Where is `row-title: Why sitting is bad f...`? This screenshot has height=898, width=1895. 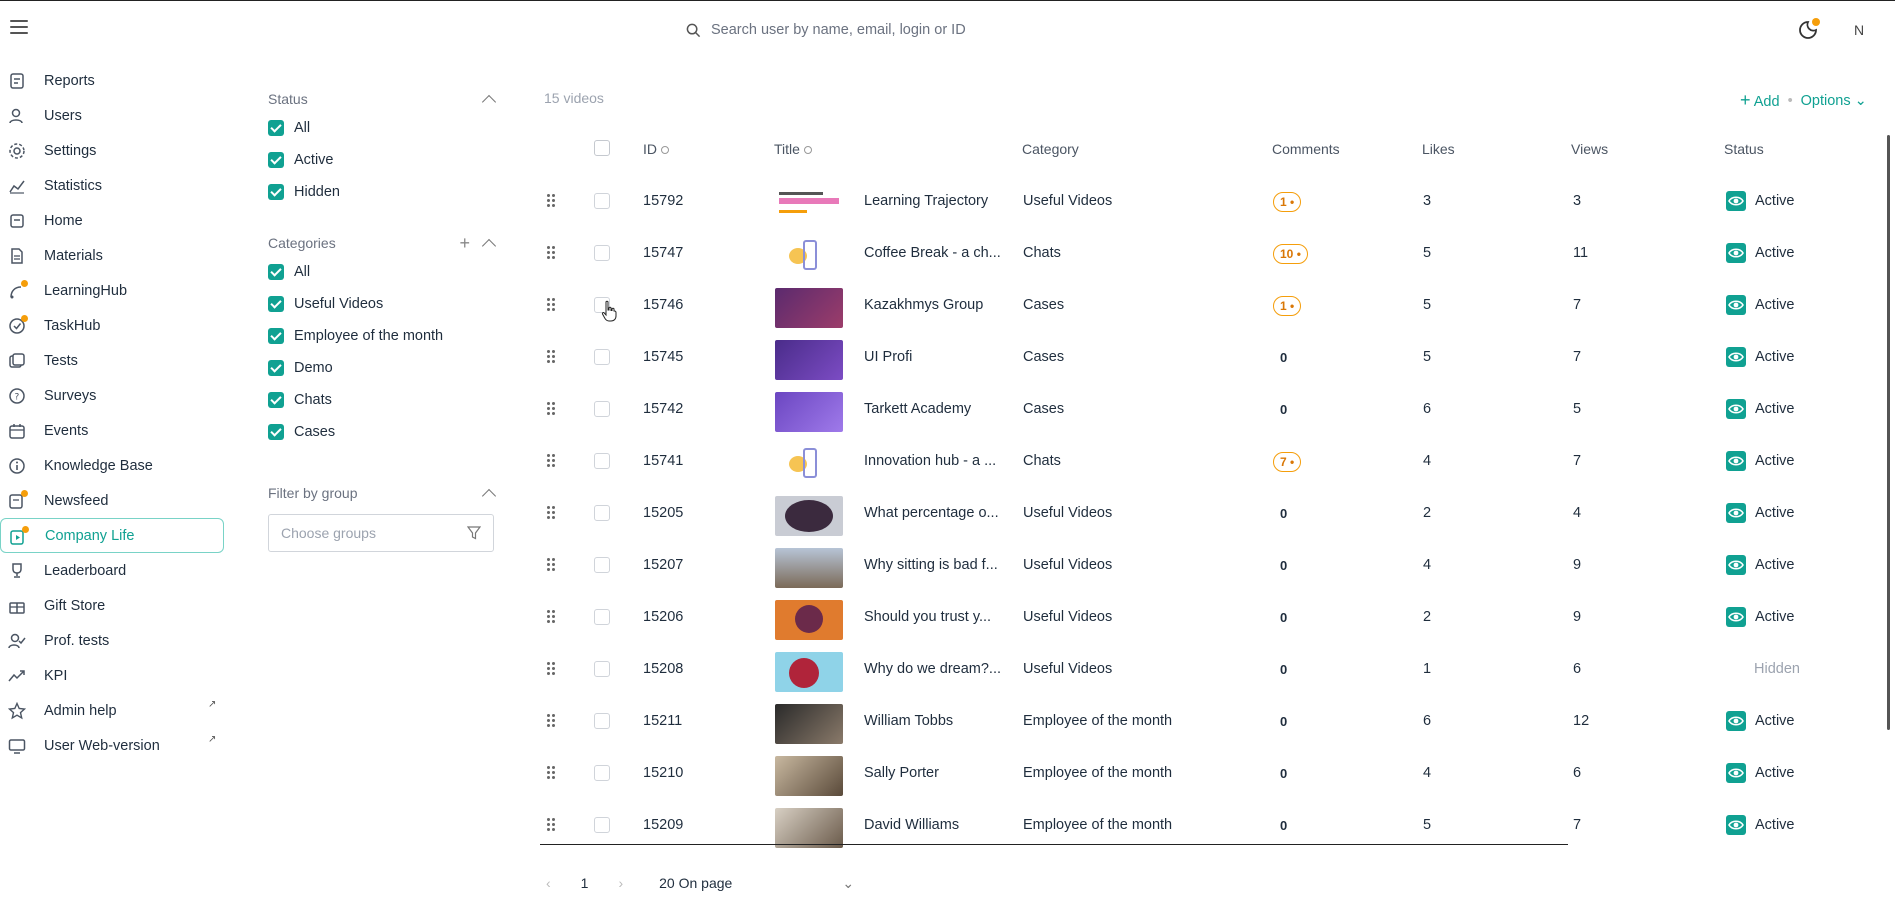 row-title: Why sitting is bad f... is located at coordinates (931, 565).